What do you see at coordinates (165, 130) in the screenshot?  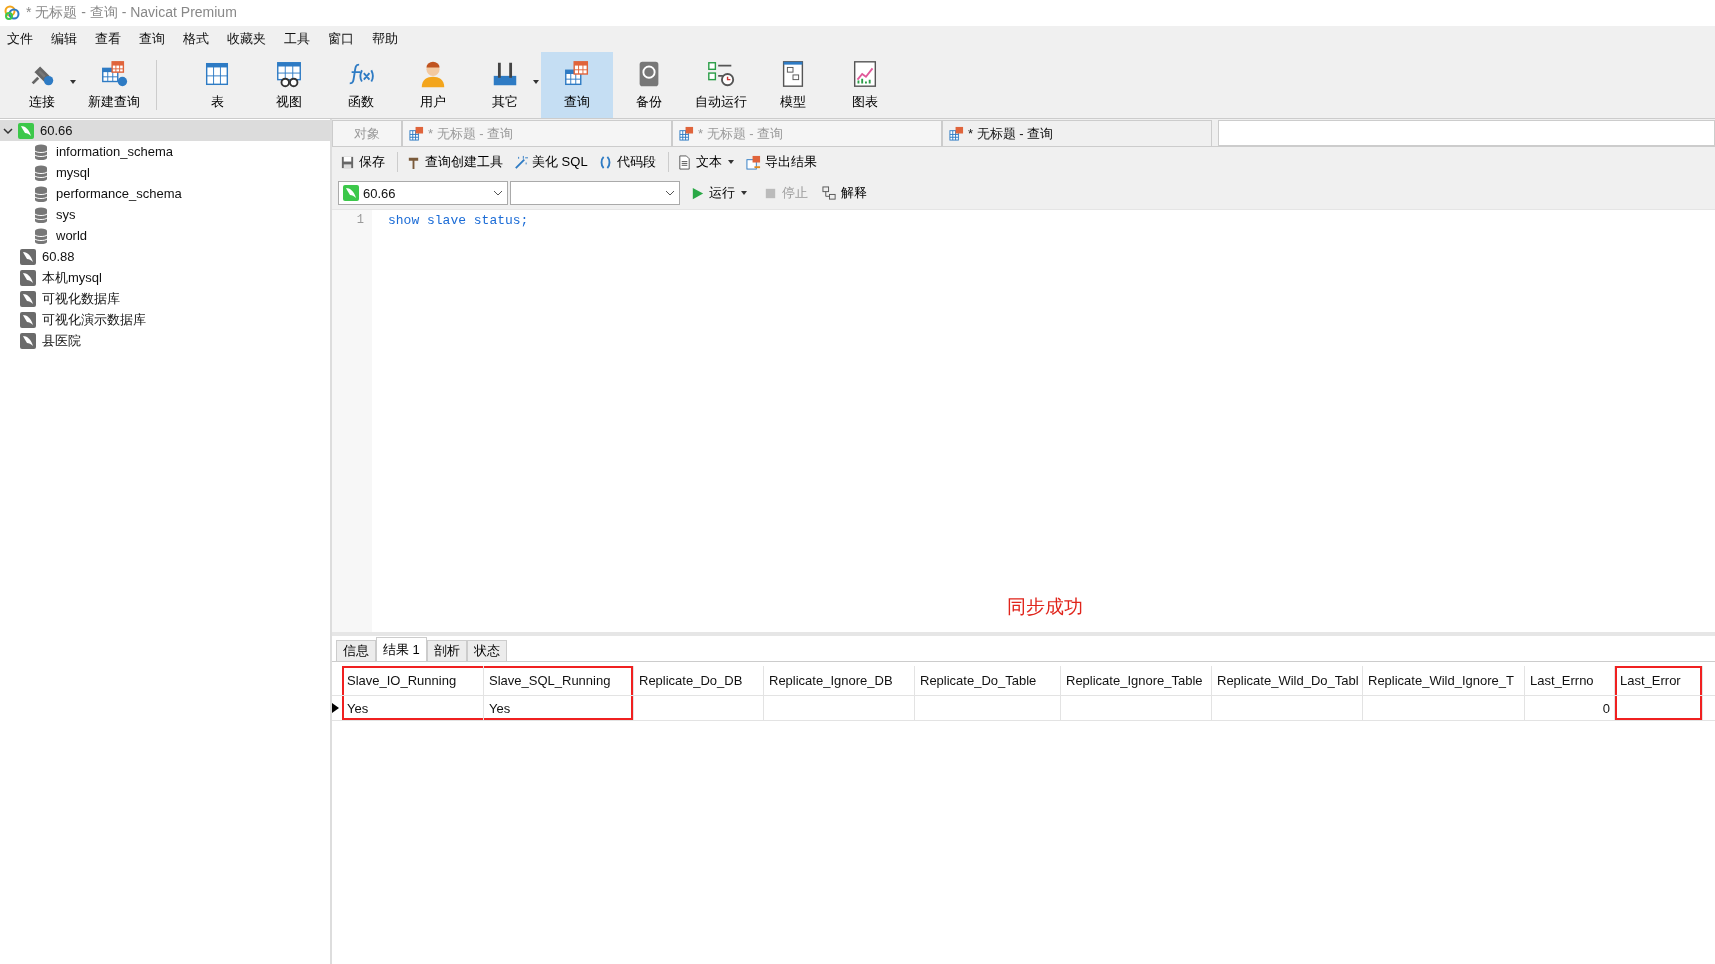 I see `connection-item: 60.66` at bounding box center [165, 130].